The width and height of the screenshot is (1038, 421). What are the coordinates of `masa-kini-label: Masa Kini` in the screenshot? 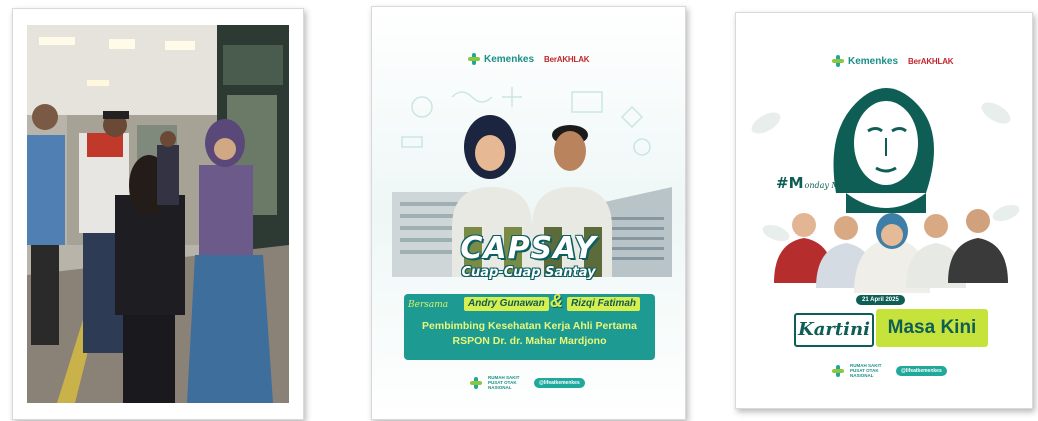 It's located at (932, 327).